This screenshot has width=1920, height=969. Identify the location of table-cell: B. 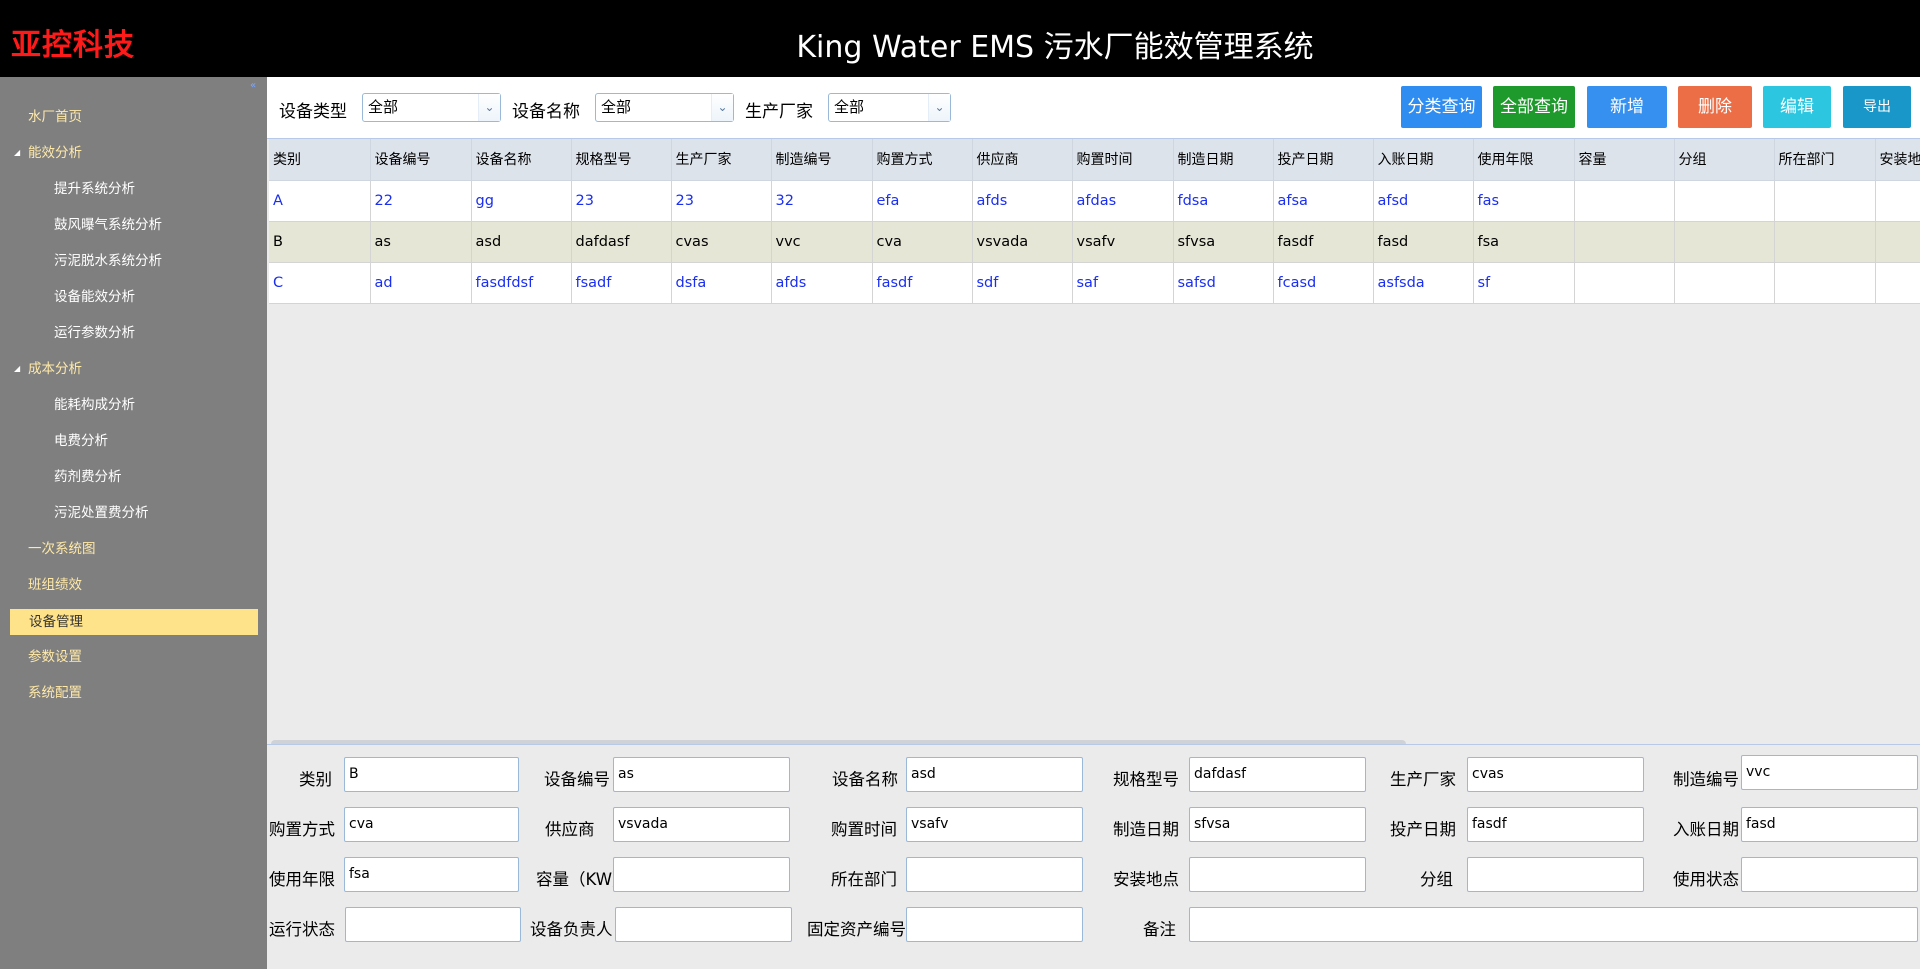
(320, 242).